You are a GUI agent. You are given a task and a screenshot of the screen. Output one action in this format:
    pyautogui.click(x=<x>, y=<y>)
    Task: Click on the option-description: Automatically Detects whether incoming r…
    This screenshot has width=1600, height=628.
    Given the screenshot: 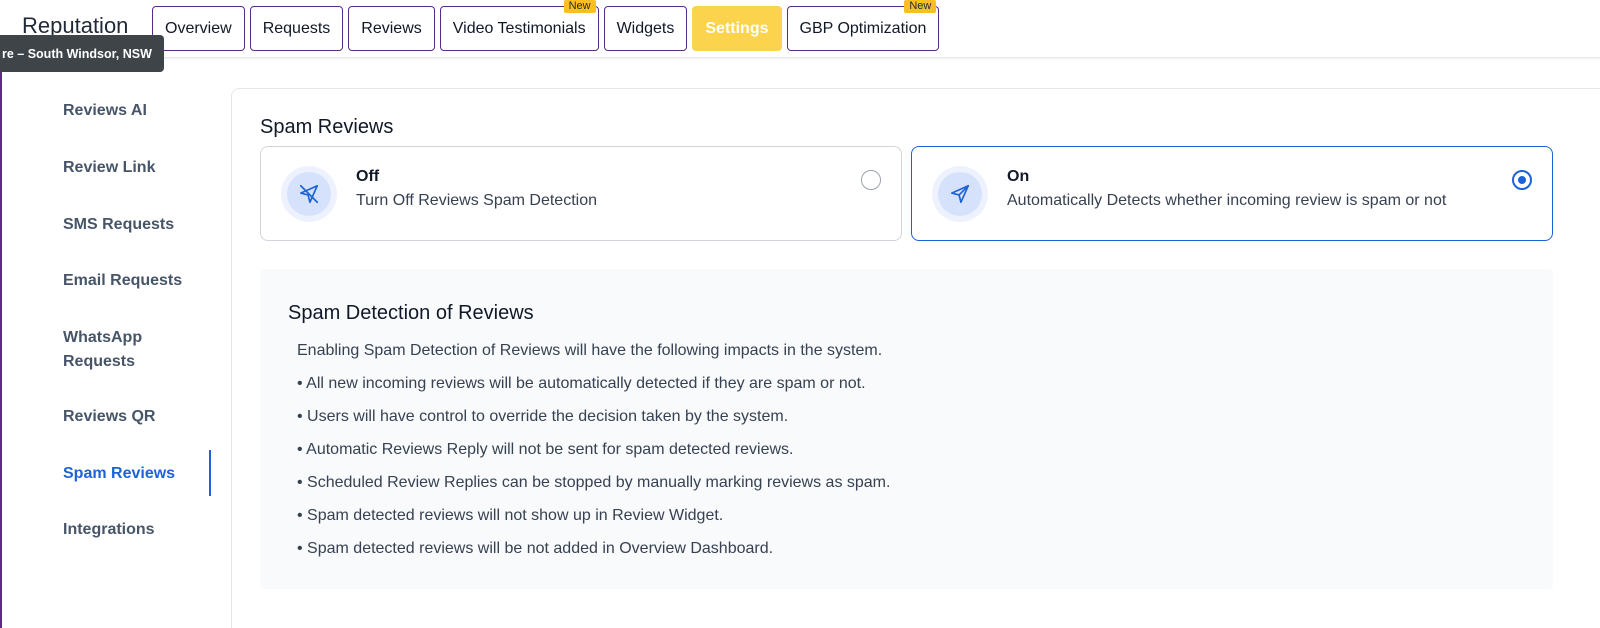 What is the action you would take?
    pyautogui.click(x=1227, y=200)
    